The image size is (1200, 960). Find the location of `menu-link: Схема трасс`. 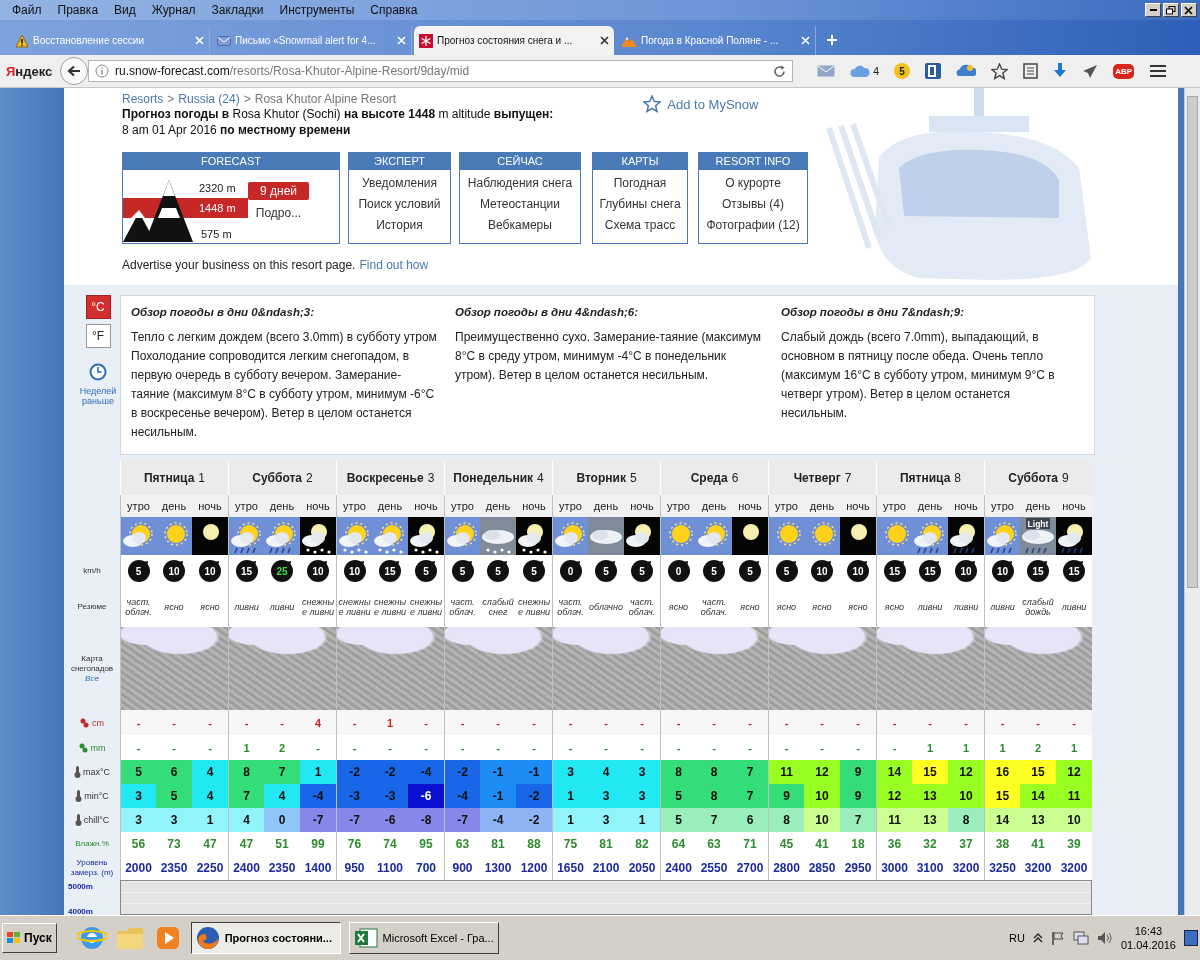

menu-link: Схема трасс is located at coordinates (640, 225).